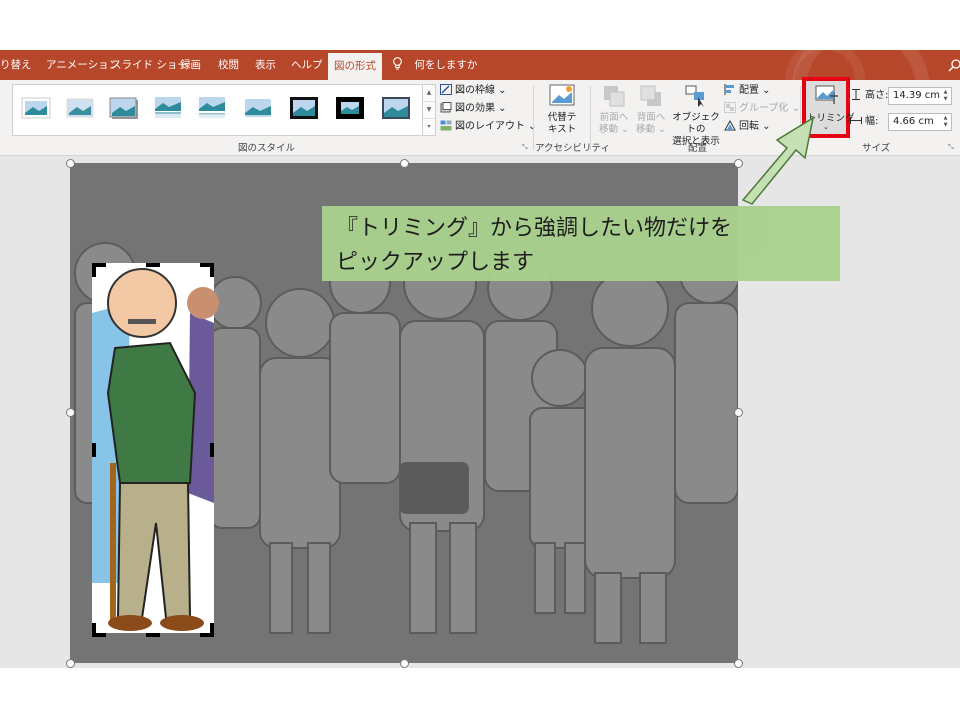 The image size is (960, 720). Describe the element at coordinates (258, 108) in the screenshot. I see `picture-style-rounded` at that location.